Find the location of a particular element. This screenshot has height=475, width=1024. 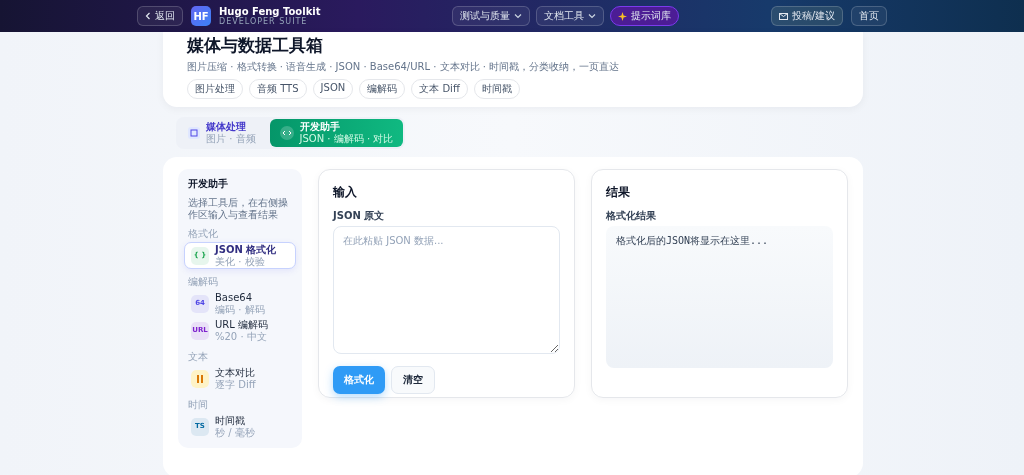

group-label: 格式化 is located at coordinates (203, 234).